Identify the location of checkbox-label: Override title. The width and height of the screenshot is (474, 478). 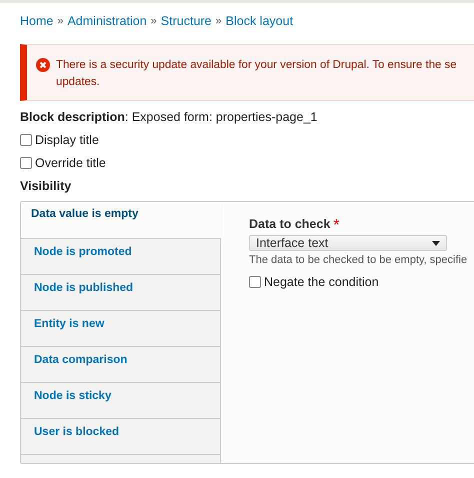
(70, 163).